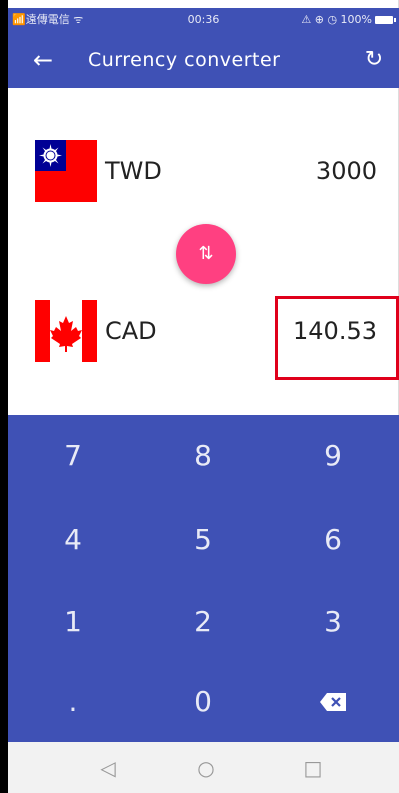  I want to click on taiwan-flag-icon, so click(66, 171).